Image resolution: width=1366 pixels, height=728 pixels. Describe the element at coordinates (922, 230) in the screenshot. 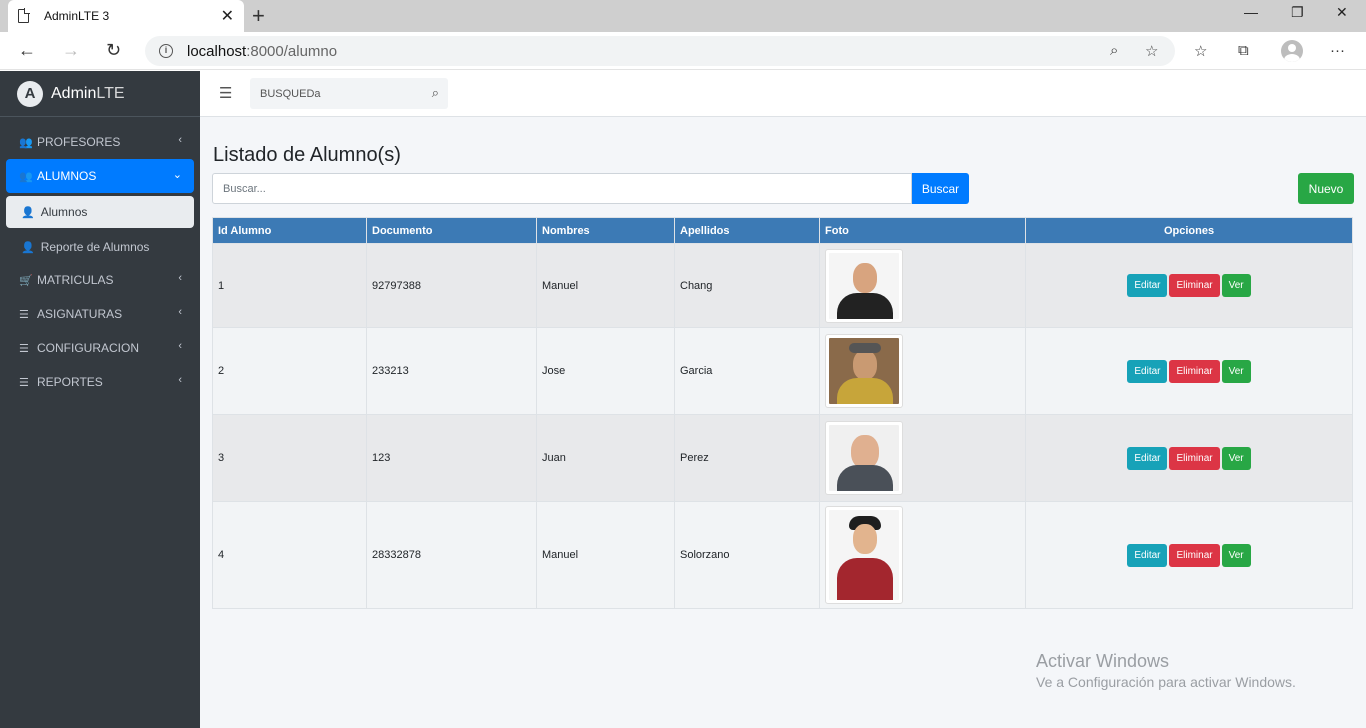

I see `column-header: Foto` at that location.